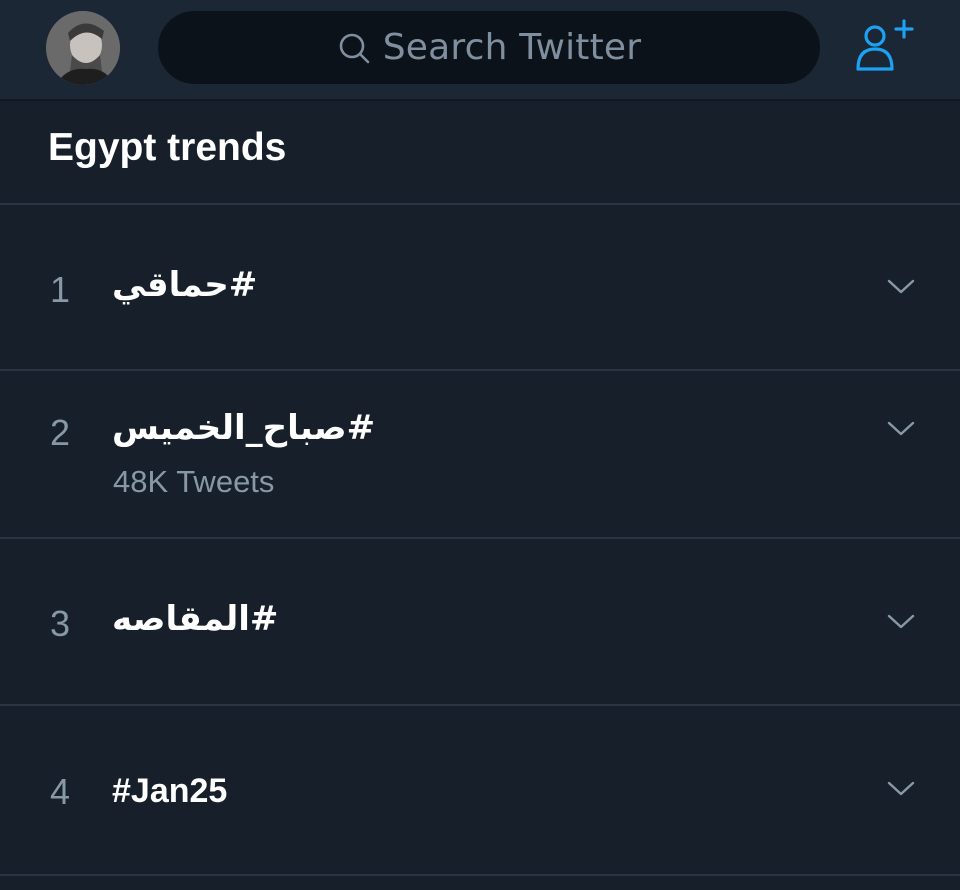  What do you see at coordinates (60, 289) in the screenshot?
I see `trend-rank: 1` at bounding box center [60, 289].